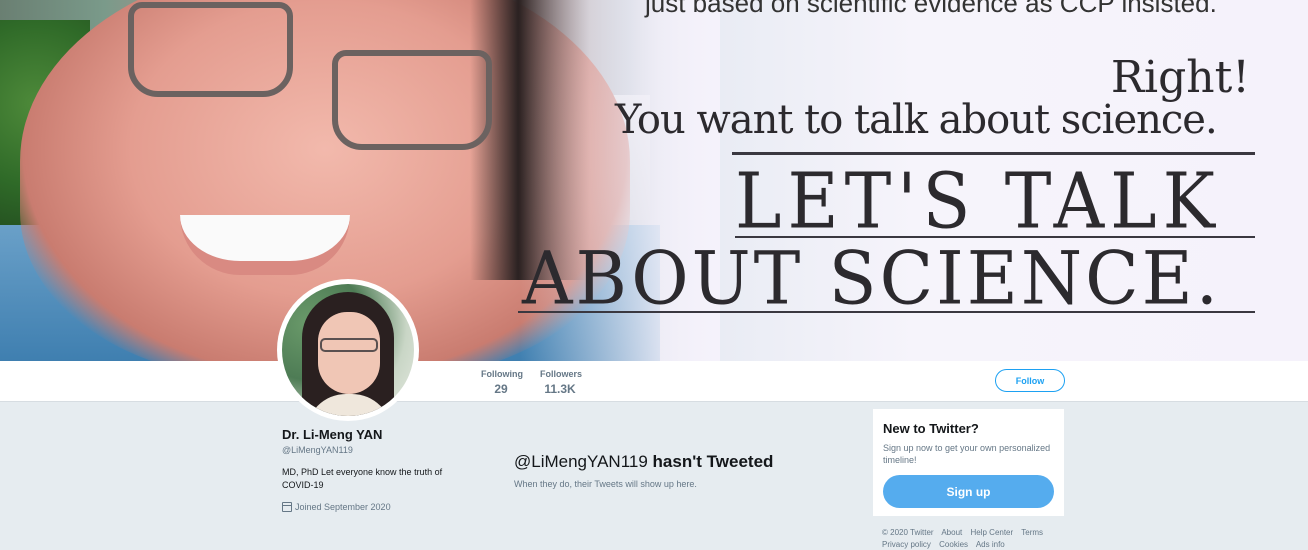 This screenshot has height=550, width=1308. I want to click on avatar-face, so click(349, 353).